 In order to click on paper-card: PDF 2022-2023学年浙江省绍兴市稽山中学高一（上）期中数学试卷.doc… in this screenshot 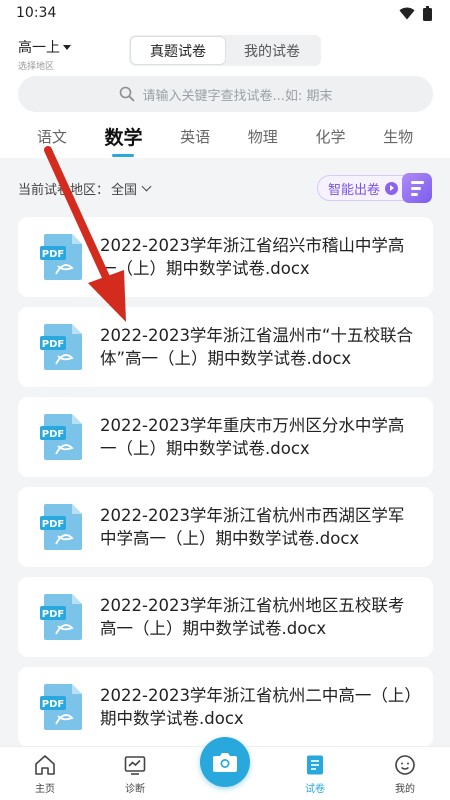, I will do `click(225, 257)`.